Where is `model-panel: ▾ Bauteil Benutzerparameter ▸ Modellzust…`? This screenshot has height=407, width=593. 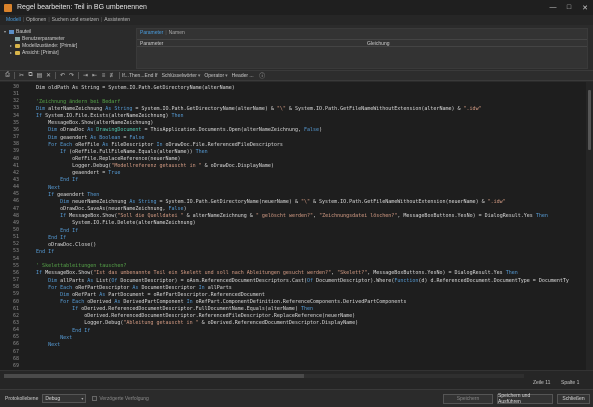 model-panel: ▾ Bauteil Benutzerparameter ▸ Modellzust… is located at coordinates (296, 47).